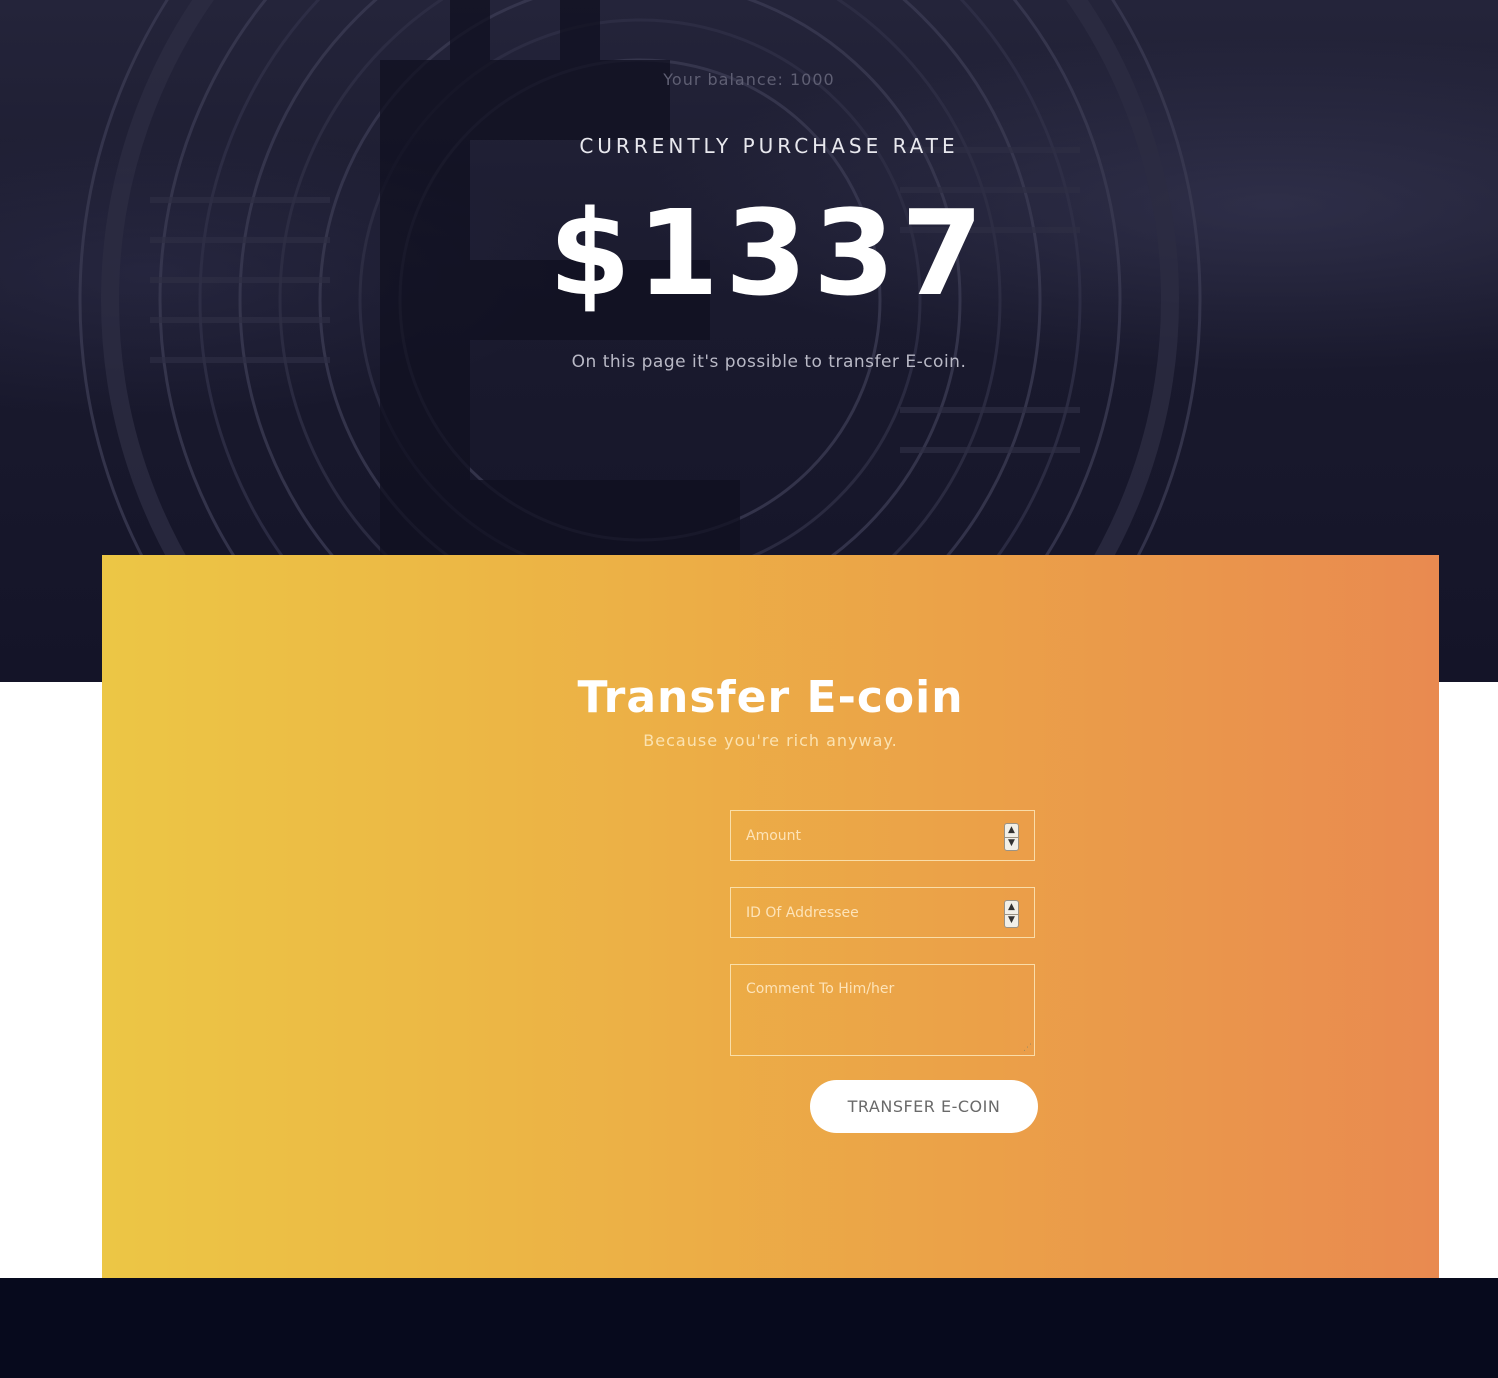 This screenshot has width=1498, height=1378. I want to click on transfer-subtitle: Because you're rich anyway., so click(770, 740).